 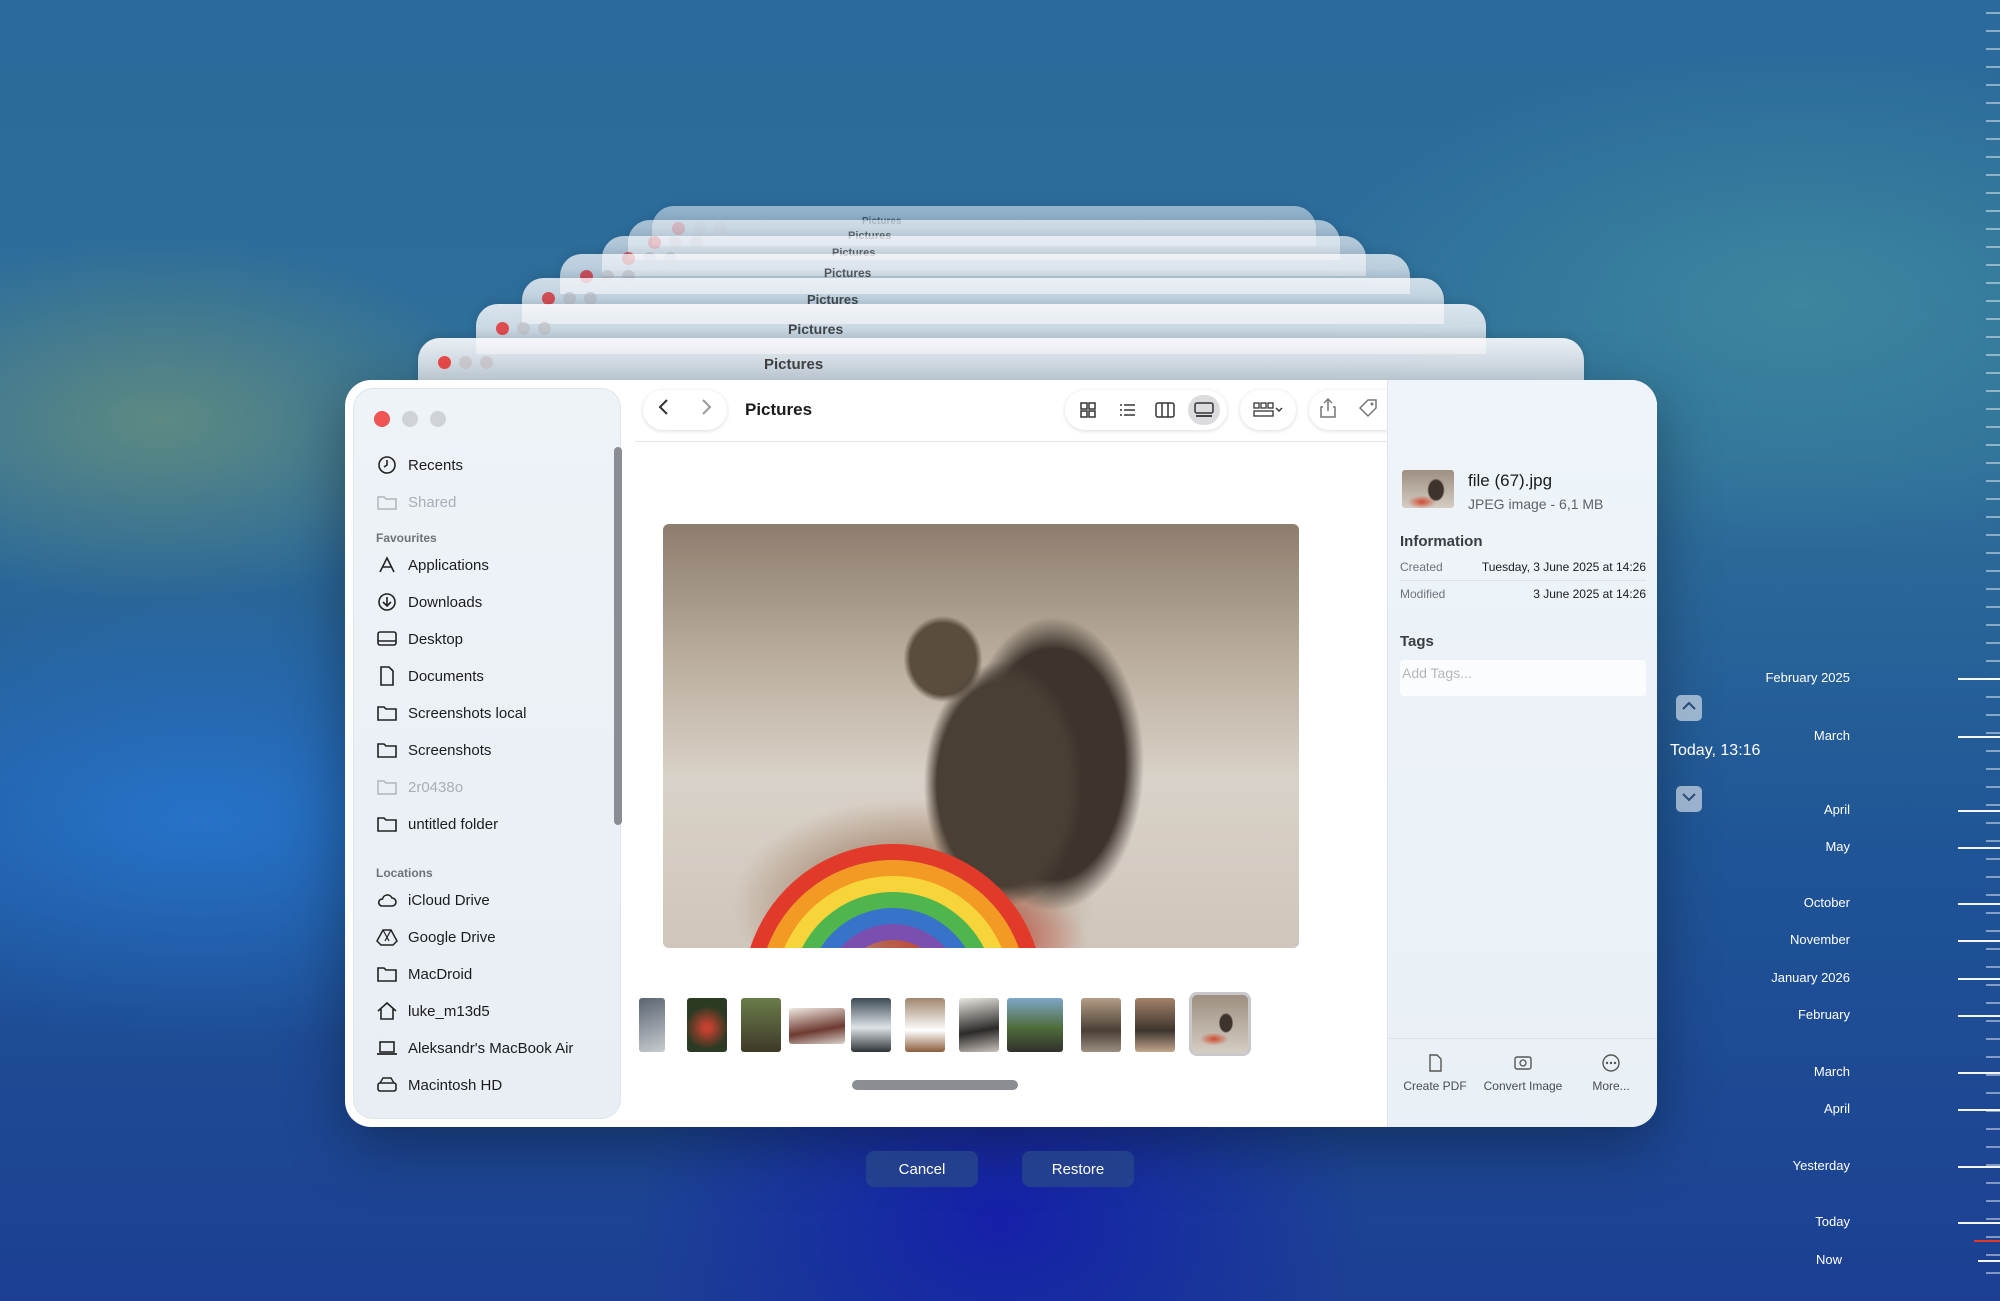 I want to click on folder-icon, so click(x=387, y=974).